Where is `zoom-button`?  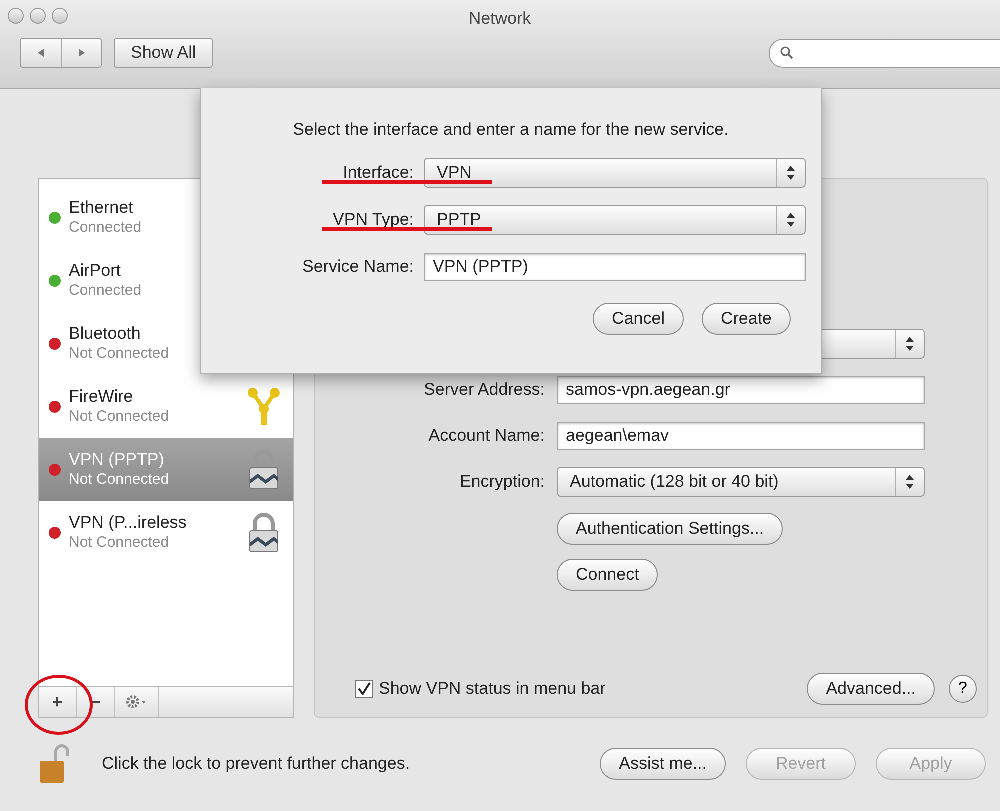
zoom-button is located at coordinates (60, 16).